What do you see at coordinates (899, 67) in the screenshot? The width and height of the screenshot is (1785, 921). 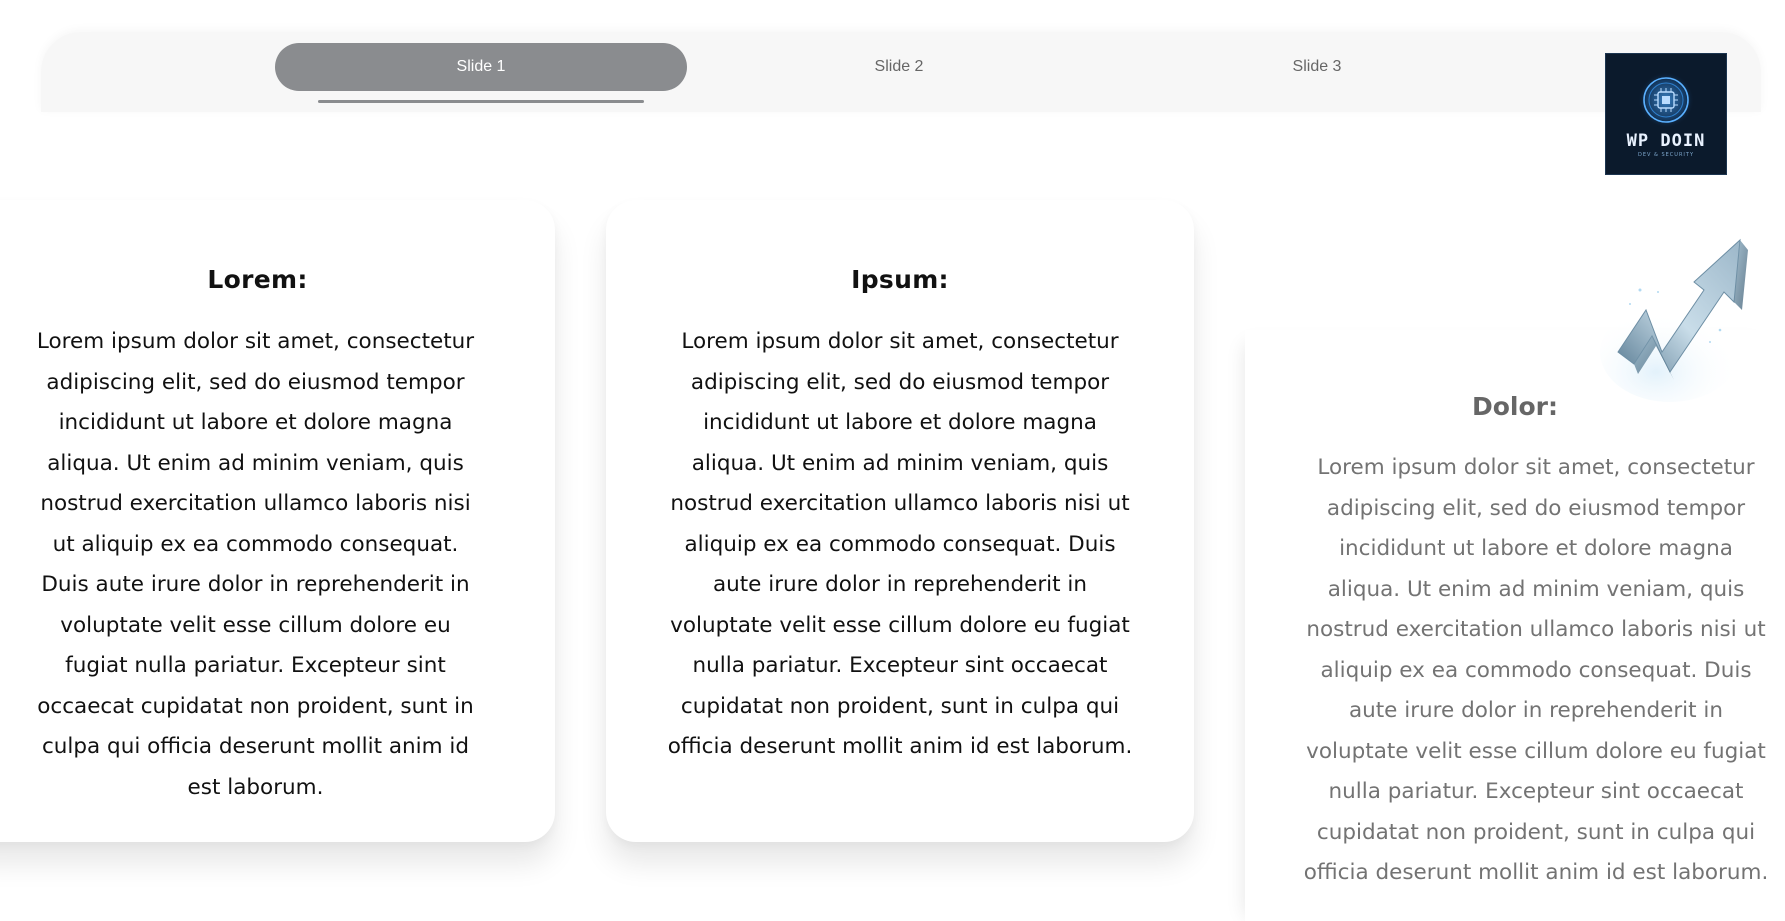 I see `tab-slide-2: Slide 2` at bounding box center [899, 67].